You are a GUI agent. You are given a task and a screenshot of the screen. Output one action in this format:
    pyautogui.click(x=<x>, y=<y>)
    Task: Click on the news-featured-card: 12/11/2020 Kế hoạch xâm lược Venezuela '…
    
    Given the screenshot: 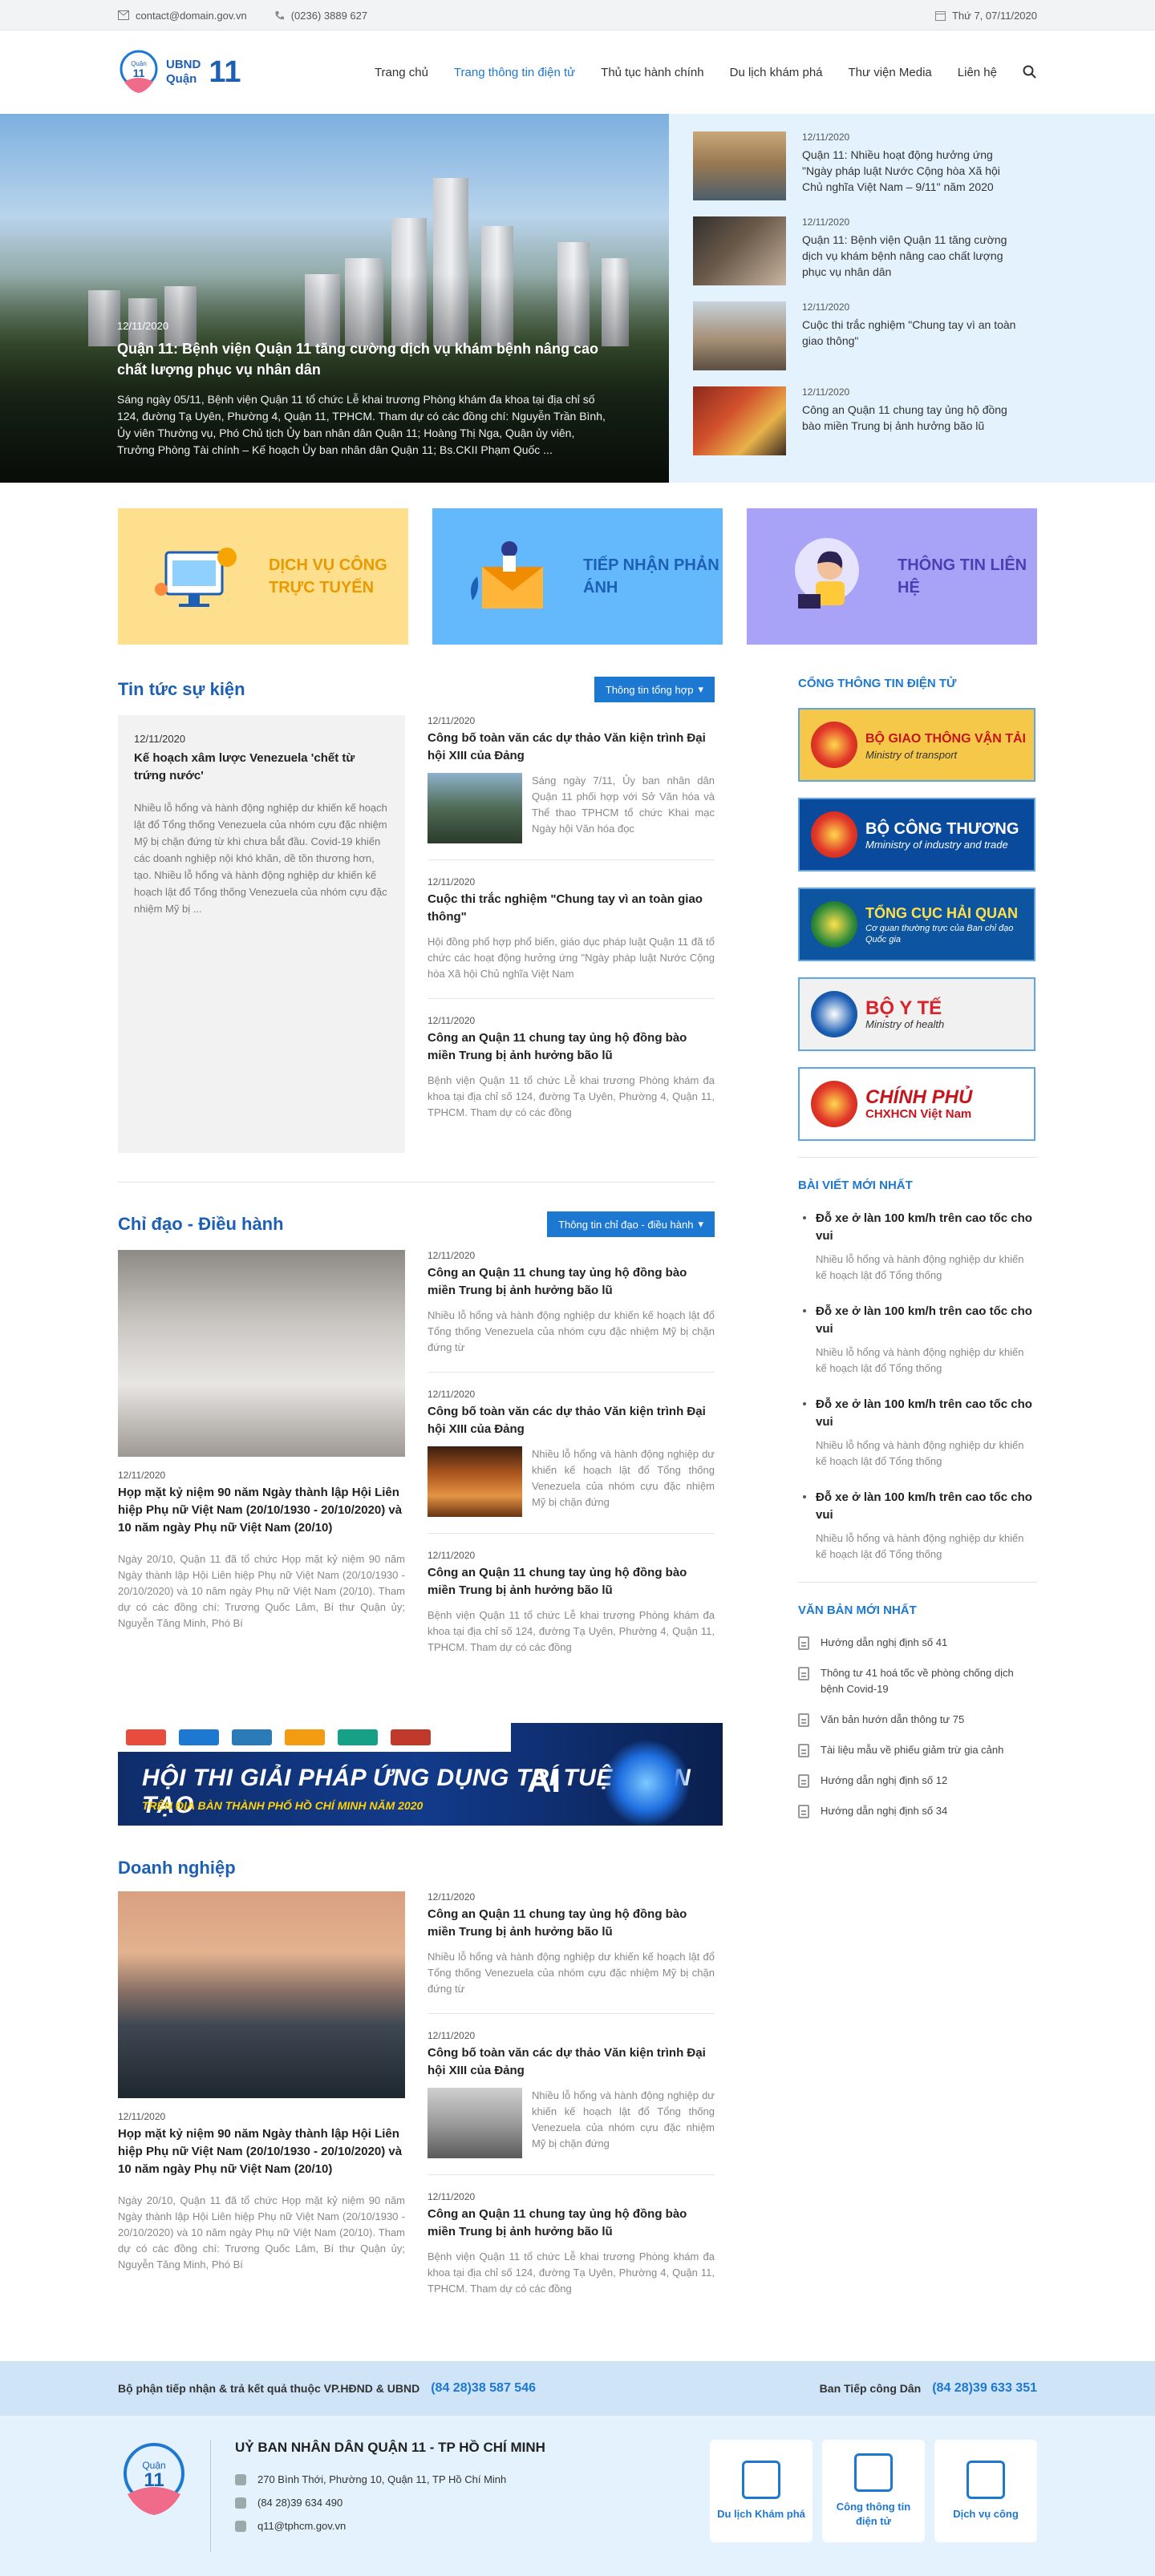 What is the action you would take?
    pyautogui.click(x=261, y=934)
    